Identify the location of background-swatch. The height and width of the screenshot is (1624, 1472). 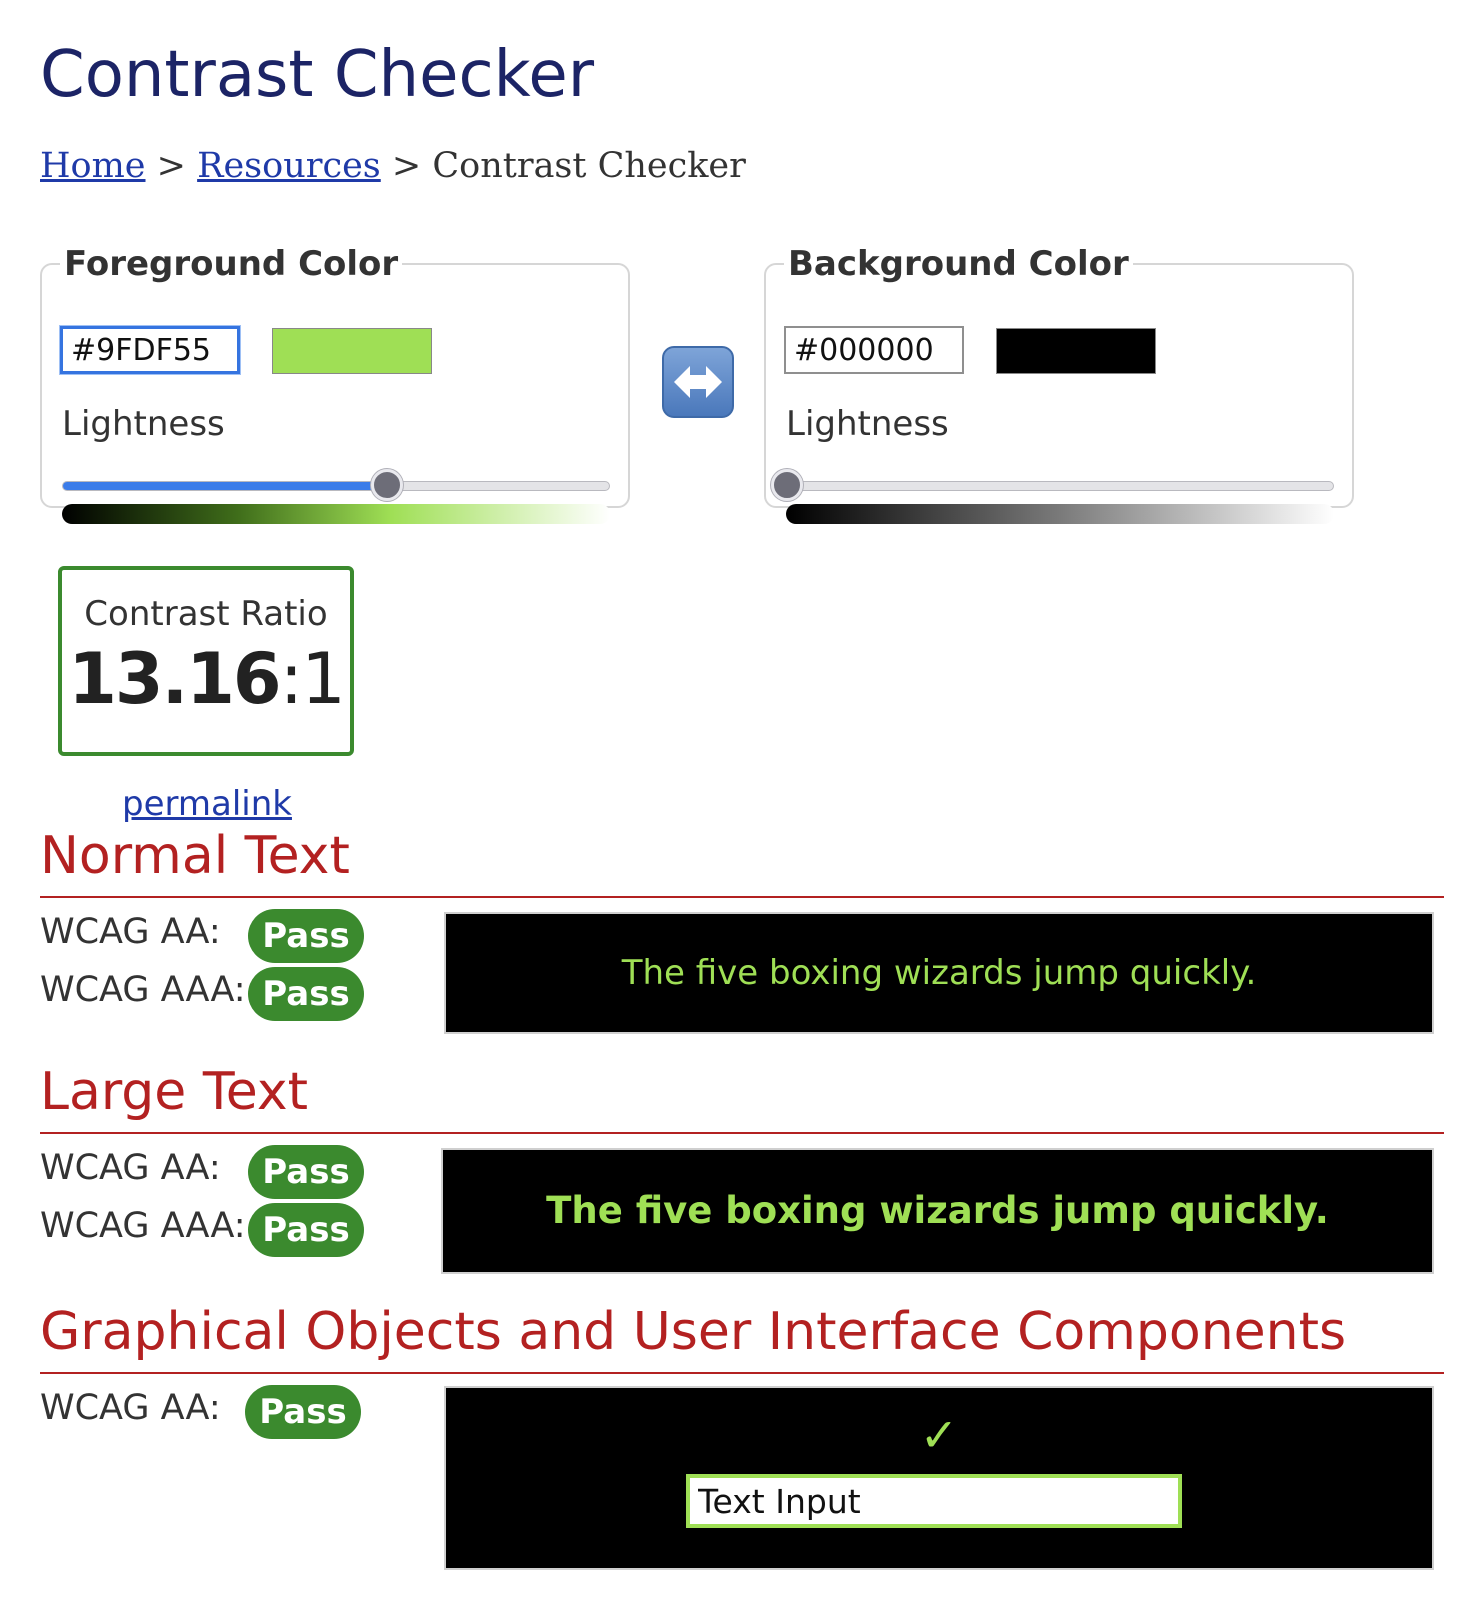
(1076, 351).